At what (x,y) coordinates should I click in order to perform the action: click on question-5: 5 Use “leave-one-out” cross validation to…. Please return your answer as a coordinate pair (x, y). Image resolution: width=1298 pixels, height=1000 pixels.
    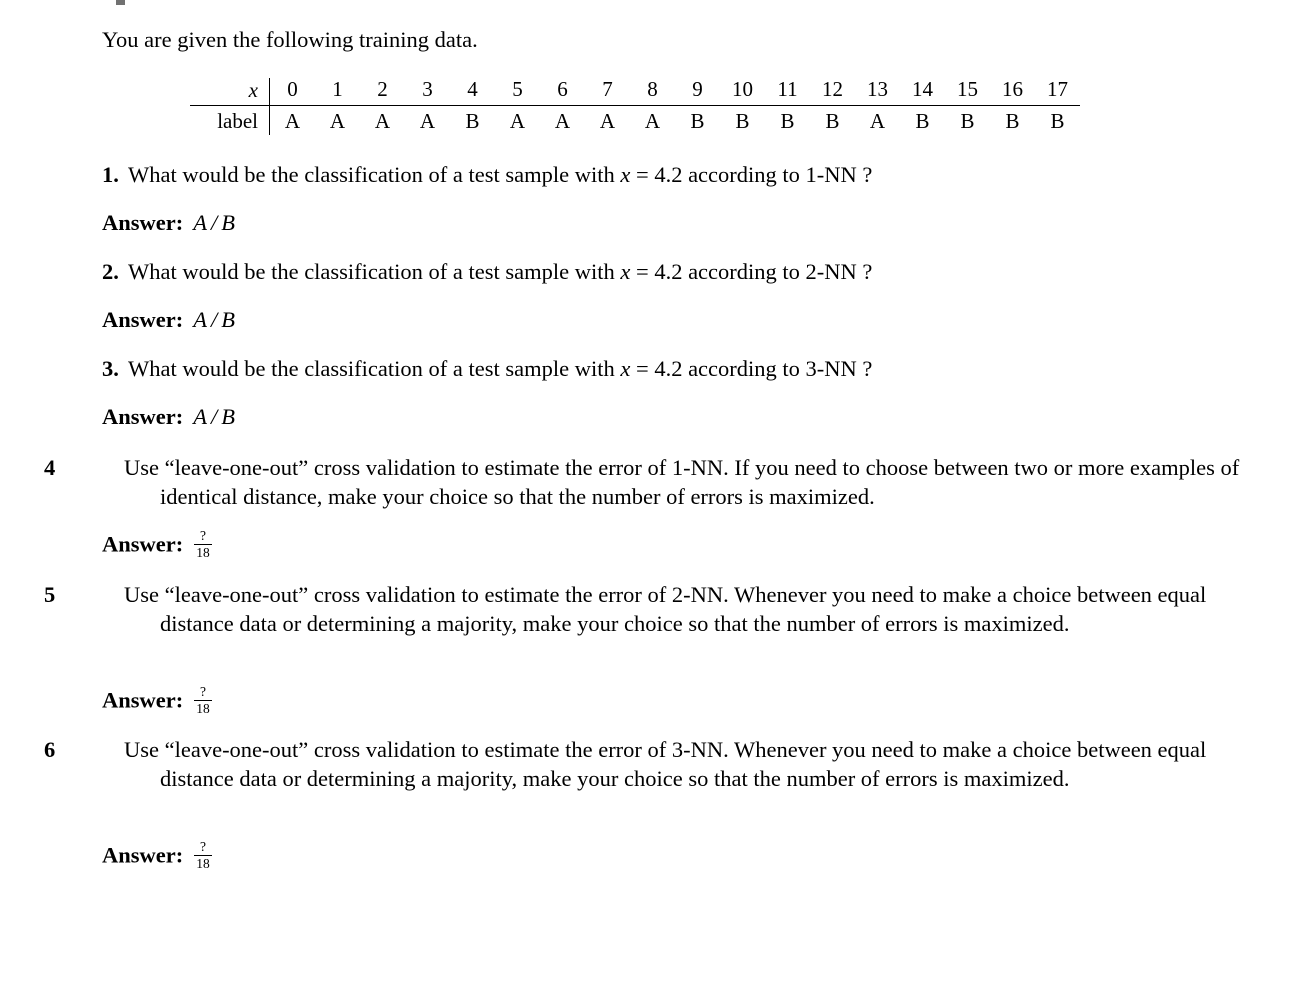
    Looking at the image, I should click on (646, 609).